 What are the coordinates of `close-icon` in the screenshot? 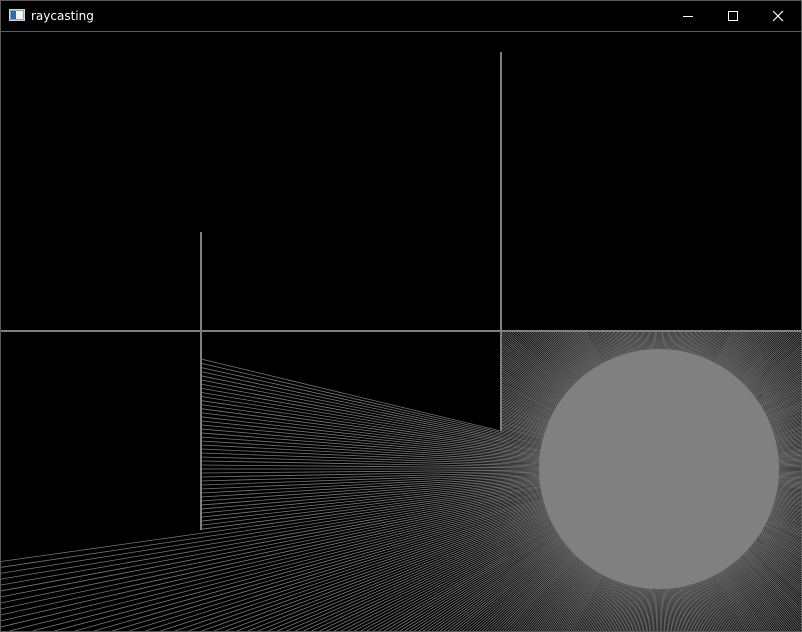 It's located at (778, 16).